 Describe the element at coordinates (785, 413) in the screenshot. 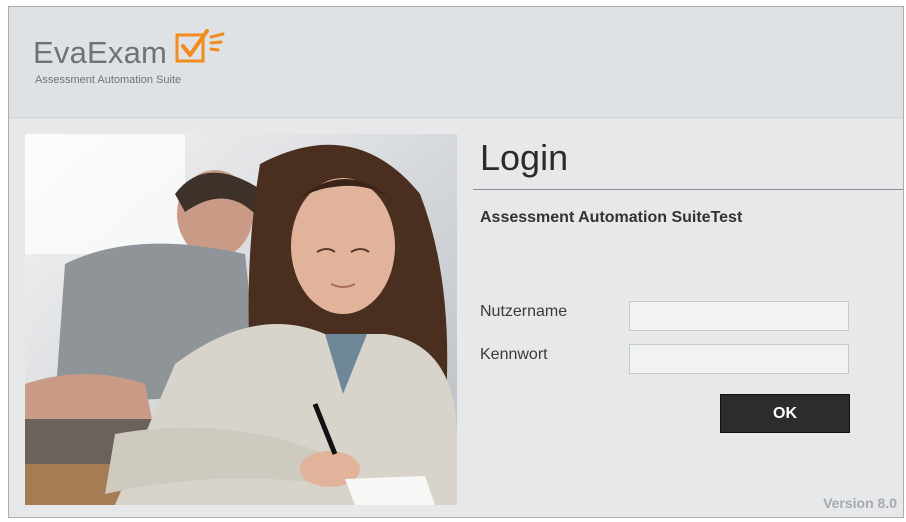

I see `ok-button: OK` at that location.